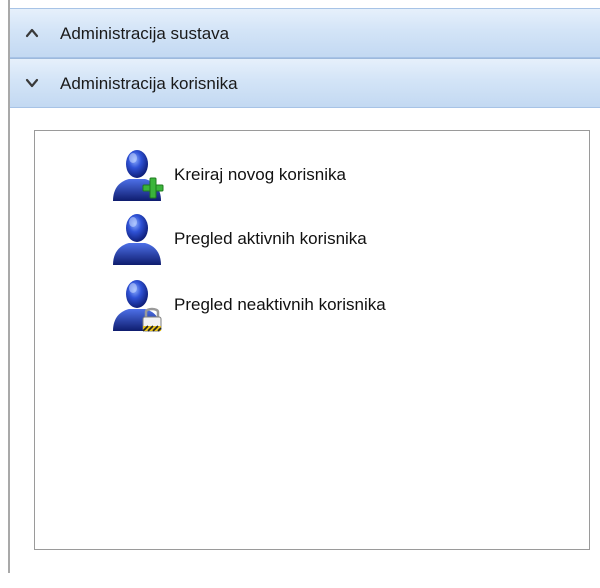 The height and width of the screenshot is (588, 600). I want to click on user-icon, so click(137, 239).